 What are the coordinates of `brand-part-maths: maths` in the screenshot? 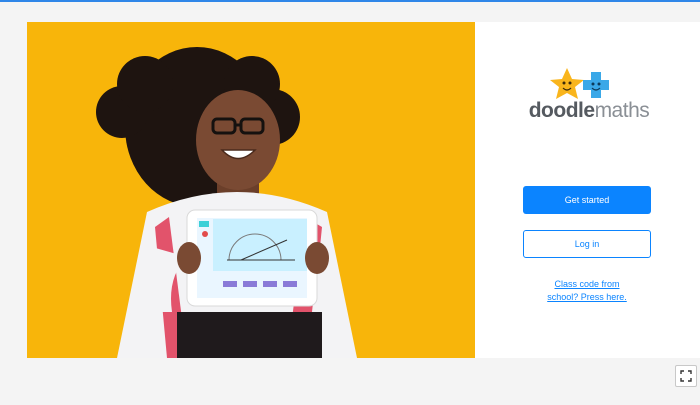 It's located at (622, 110).